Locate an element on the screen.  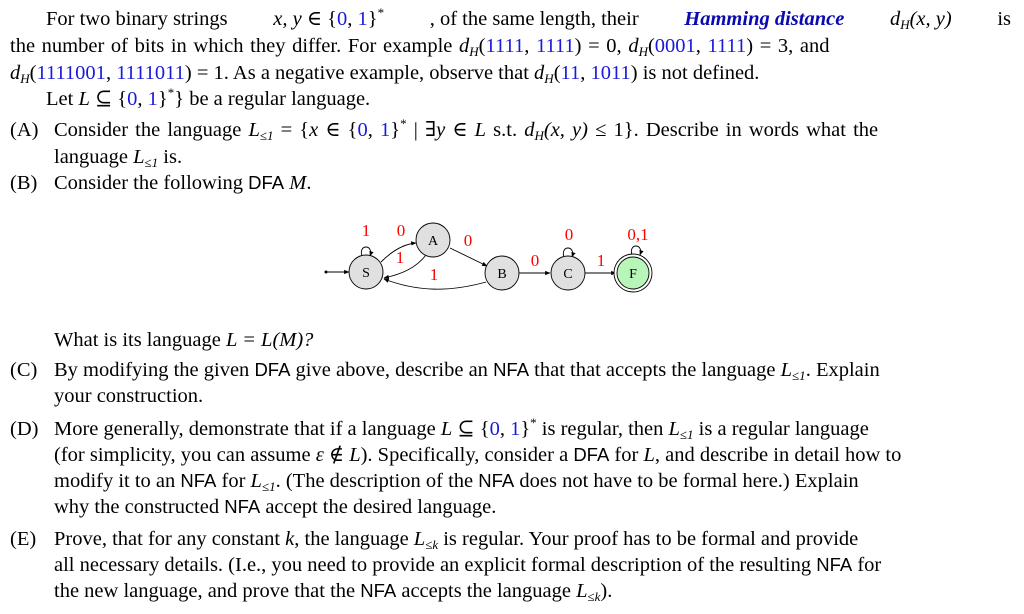
edge-label-C-C: 0 is located at coordinates (569, 234).